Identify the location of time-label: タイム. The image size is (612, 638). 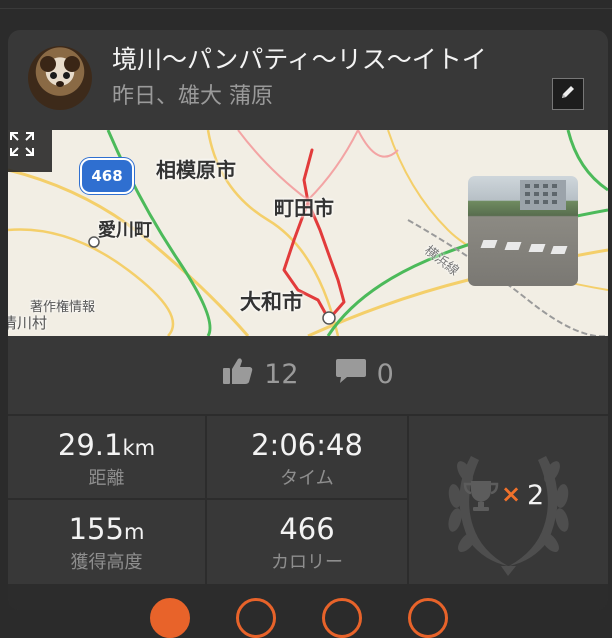
(307, 478).